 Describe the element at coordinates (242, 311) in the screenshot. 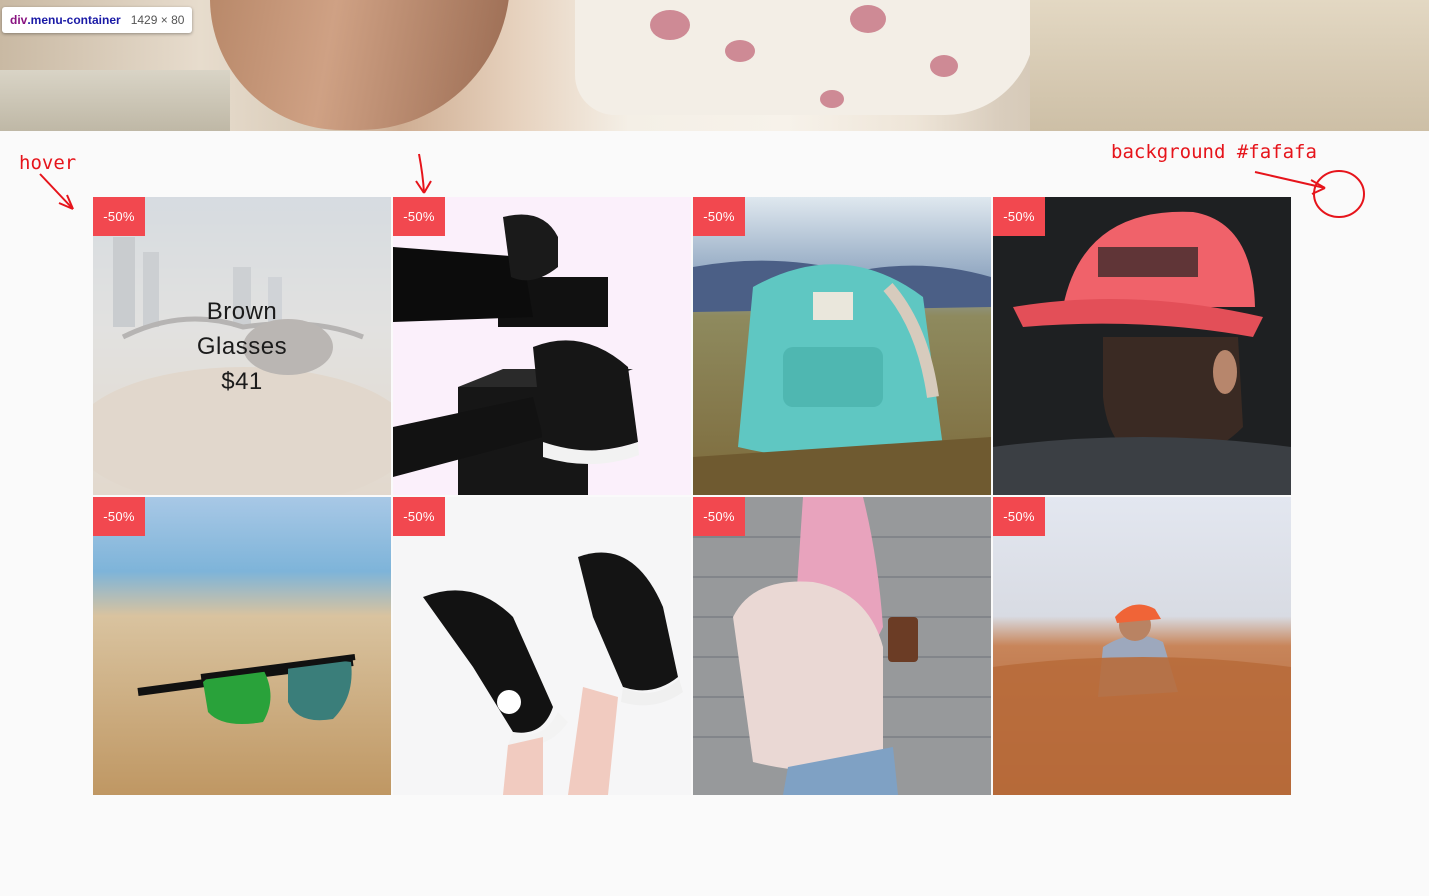

I see `product-name: Brown` at that location.